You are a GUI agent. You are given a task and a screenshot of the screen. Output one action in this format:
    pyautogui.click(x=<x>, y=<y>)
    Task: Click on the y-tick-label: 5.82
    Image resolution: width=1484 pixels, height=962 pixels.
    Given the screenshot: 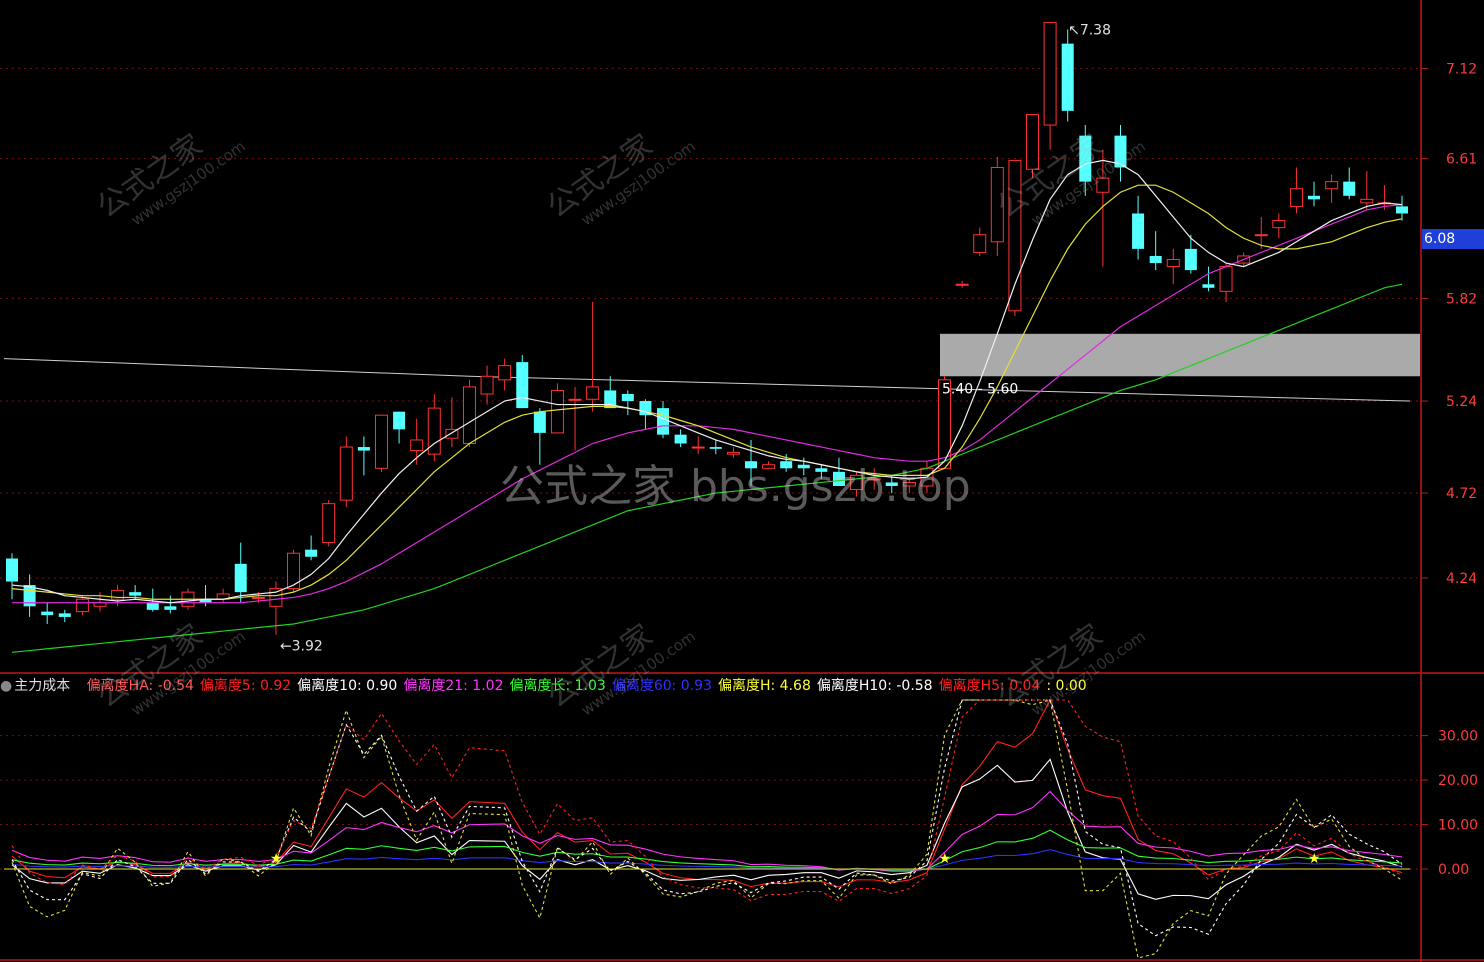 What is the action you would take?
    pyautogui.click(x=1461, y=299)
    